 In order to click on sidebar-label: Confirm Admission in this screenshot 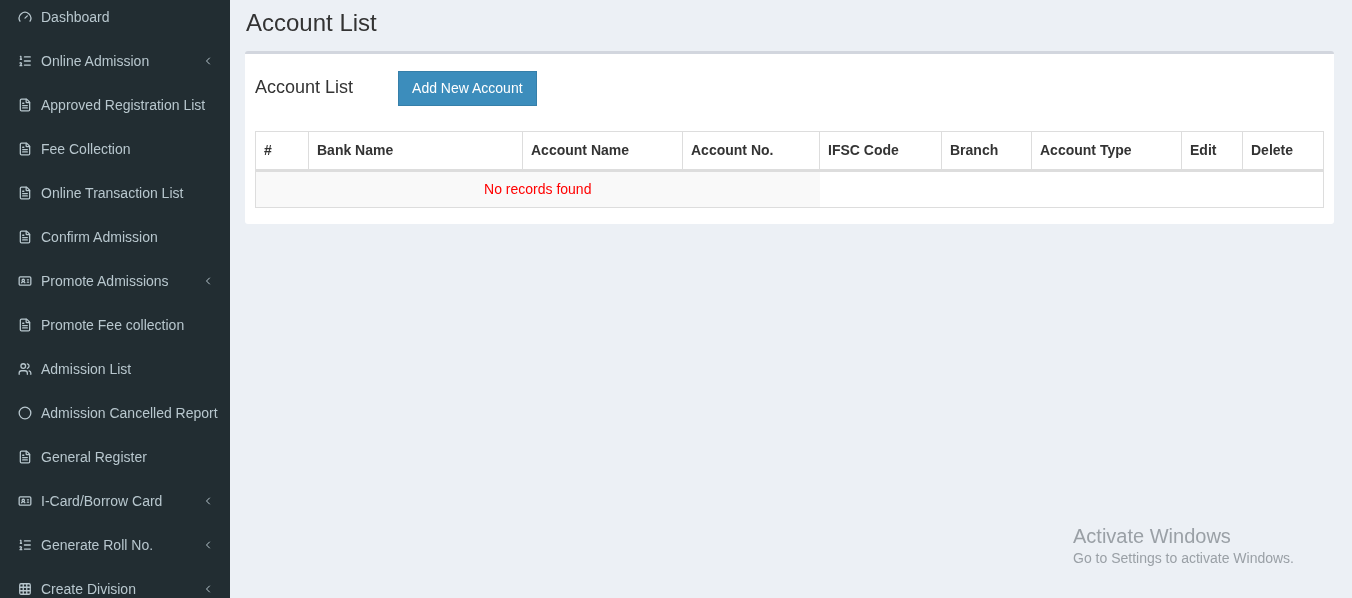, I will do `click(99, 237)`.